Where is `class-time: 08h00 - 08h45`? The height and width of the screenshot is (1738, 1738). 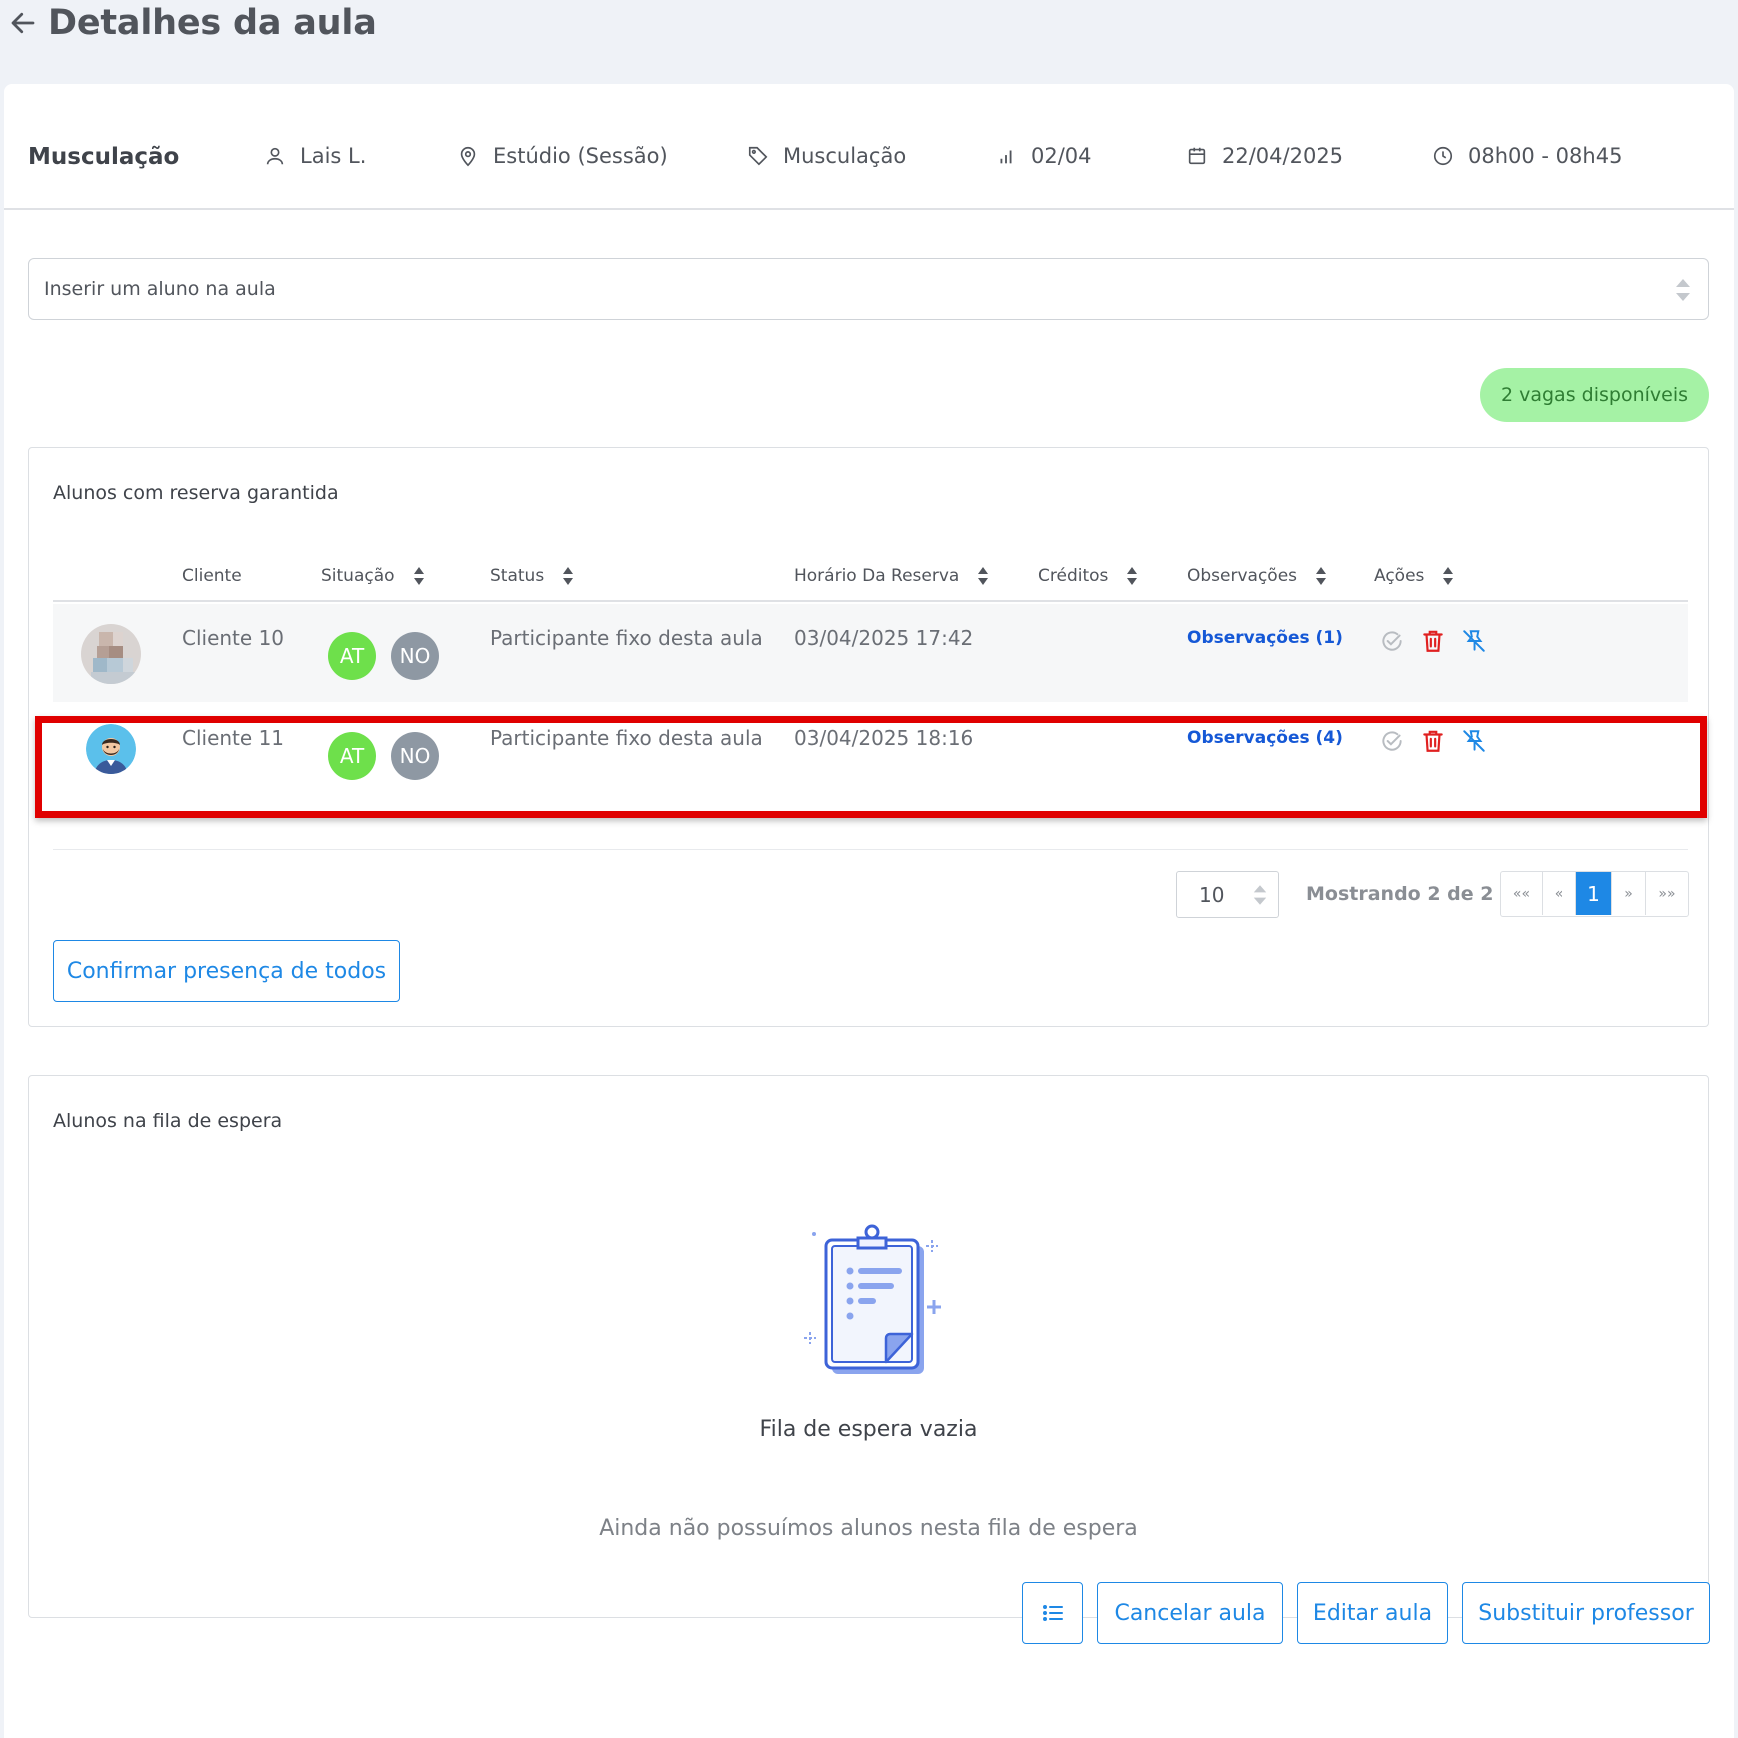
class-time: 08h00 - 08h45 is located at coordinates (1545, 156).